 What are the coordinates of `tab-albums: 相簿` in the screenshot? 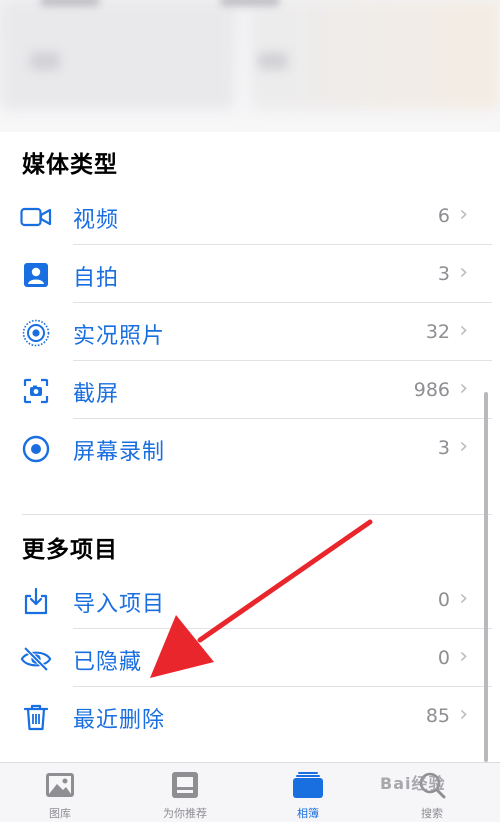 It's located at (308, 795).